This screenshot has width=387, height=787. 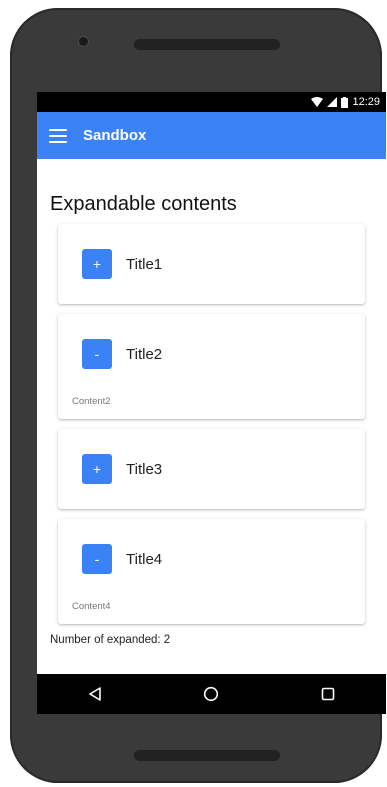 I want to click on recents-icon, so click(x=328, y=694).